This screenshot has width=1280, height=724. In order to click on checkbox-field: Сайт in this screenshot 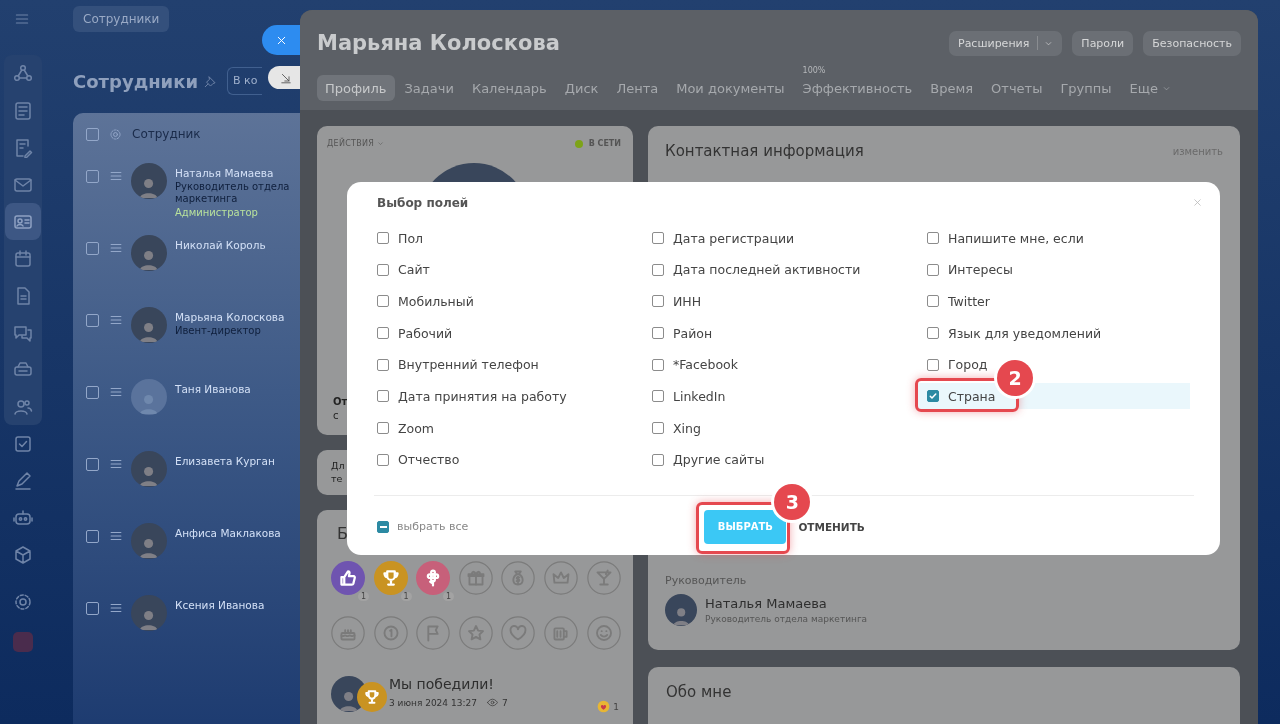, I will do `click(403, 270)`.